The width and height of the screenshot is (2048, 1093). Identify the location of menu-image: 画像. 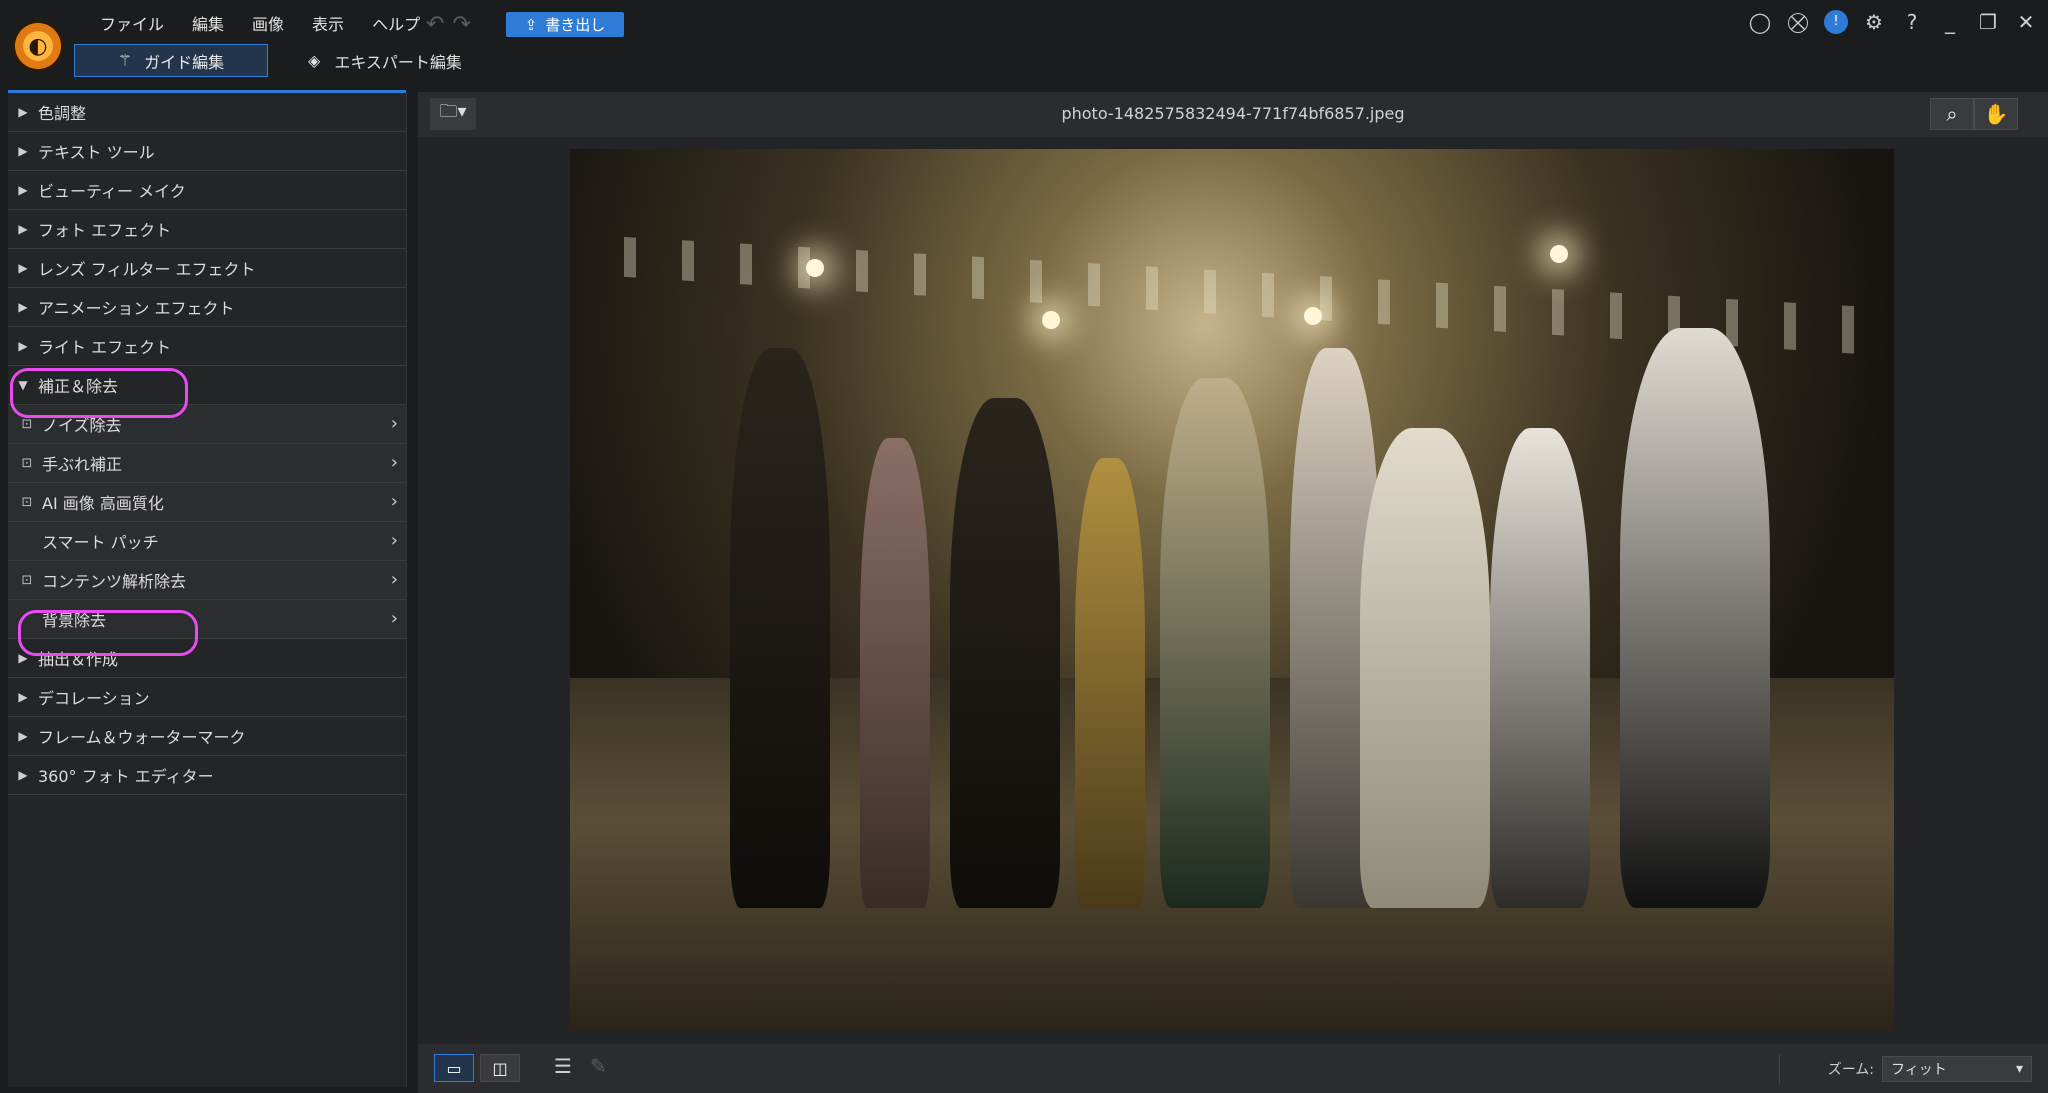
(268, 25).